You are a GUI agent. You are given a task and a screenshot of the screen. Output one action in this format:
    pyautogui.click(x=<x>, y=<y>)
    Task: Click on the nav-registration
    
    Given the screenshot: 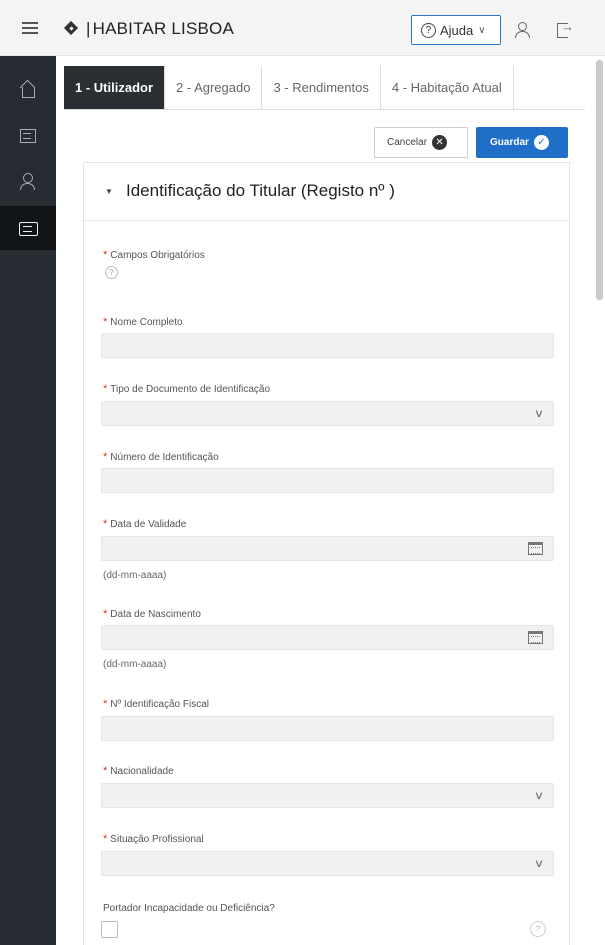 What is the action you would take?
    pyautogui.click(x=28, y=228)
    